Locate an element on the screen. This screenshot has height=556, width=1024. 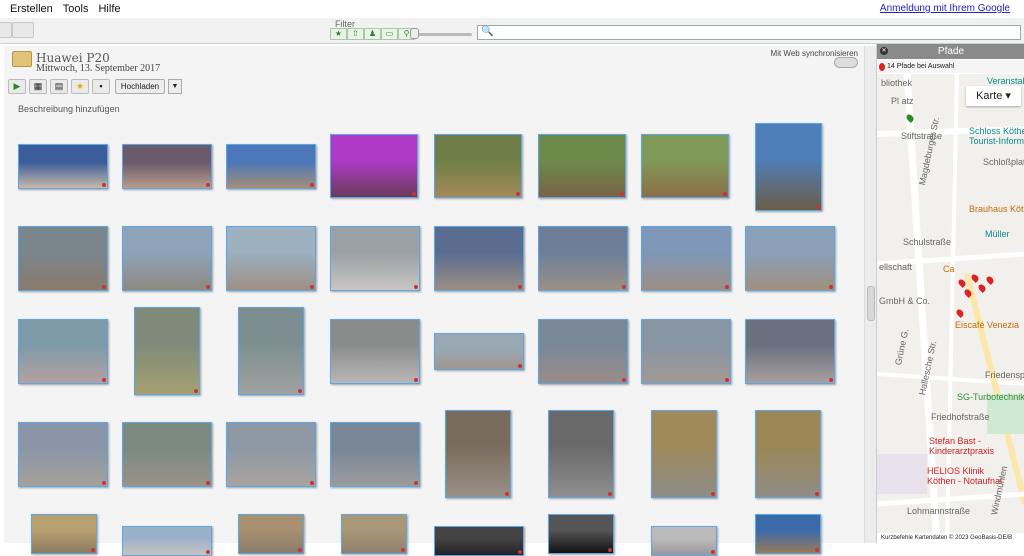
menu-erstellen: Erstellen is located at coordinates (29, 9).